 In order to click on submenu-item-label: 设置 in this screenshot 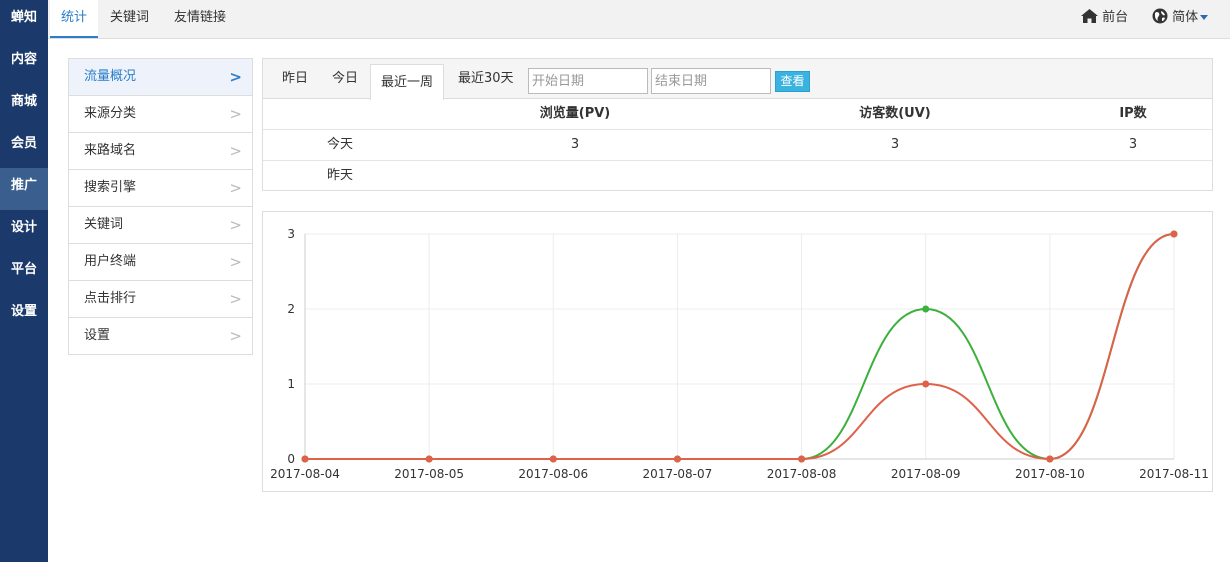, I will do `click(97, 335)`.